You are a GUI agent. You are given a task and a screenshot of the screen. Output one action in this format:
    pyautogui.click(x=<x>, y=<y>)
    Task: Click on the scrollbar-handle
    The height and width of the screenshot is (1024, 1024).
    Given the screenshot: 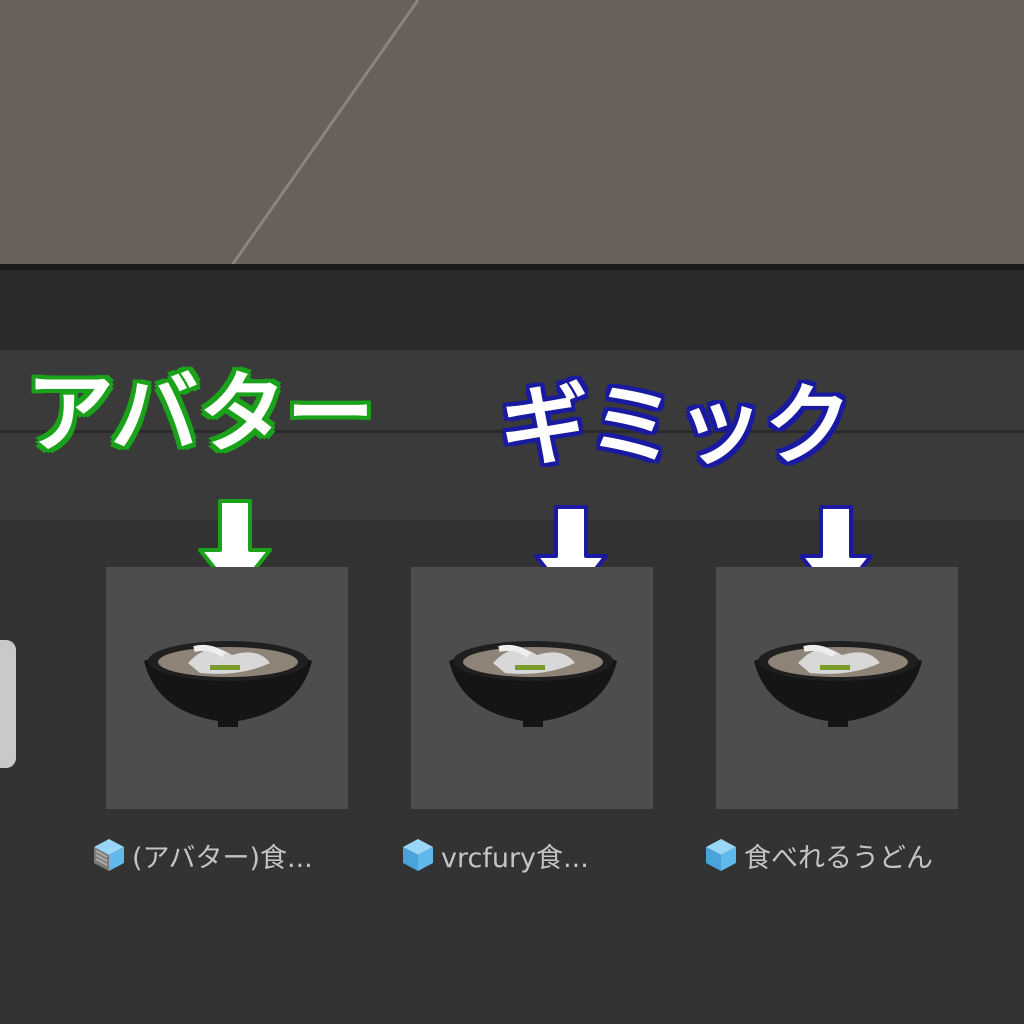 What is the action you would take?
    pyautogui.click(x=8, y=704)
    